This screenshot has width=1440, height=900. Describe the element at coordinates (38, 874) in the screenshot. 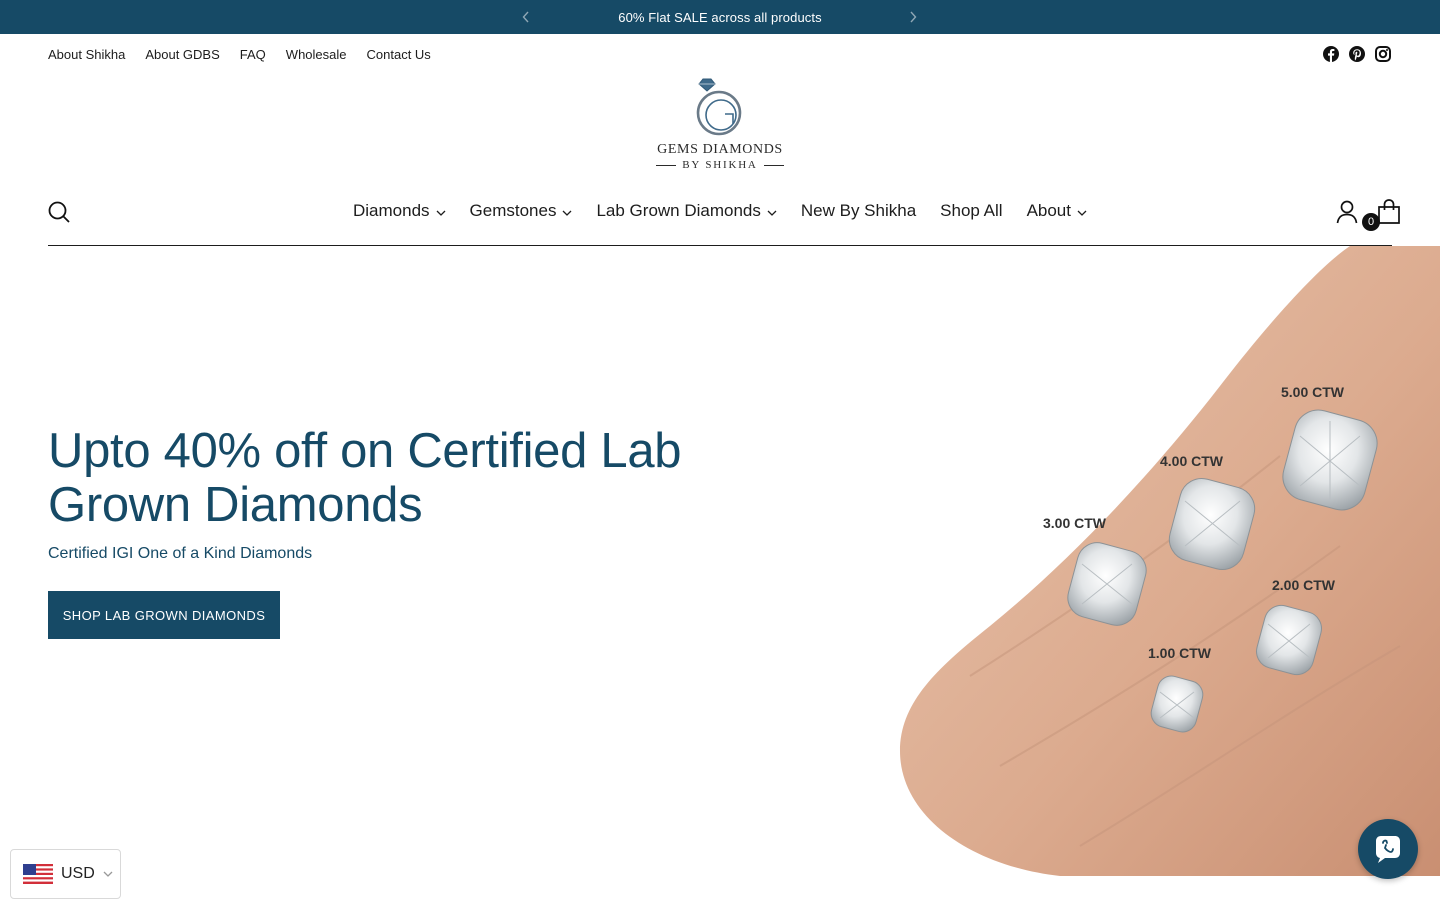

I see `us-flag-icon` at that location.